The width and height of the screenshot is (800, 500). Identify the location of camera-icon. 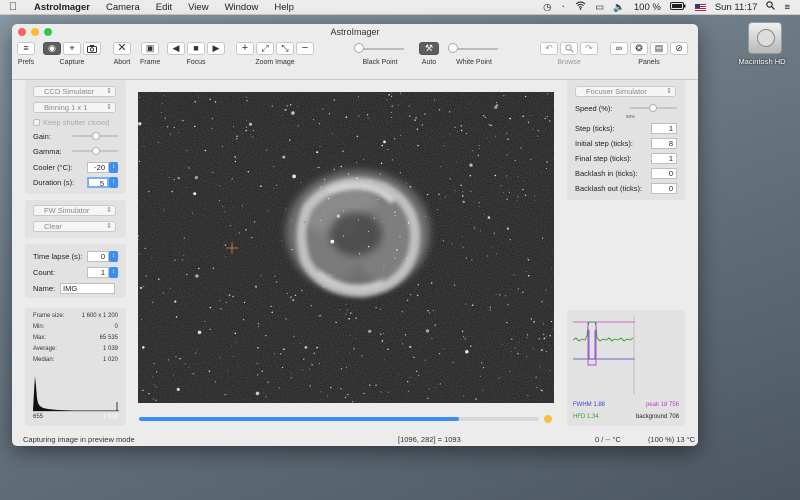
(92, 48).